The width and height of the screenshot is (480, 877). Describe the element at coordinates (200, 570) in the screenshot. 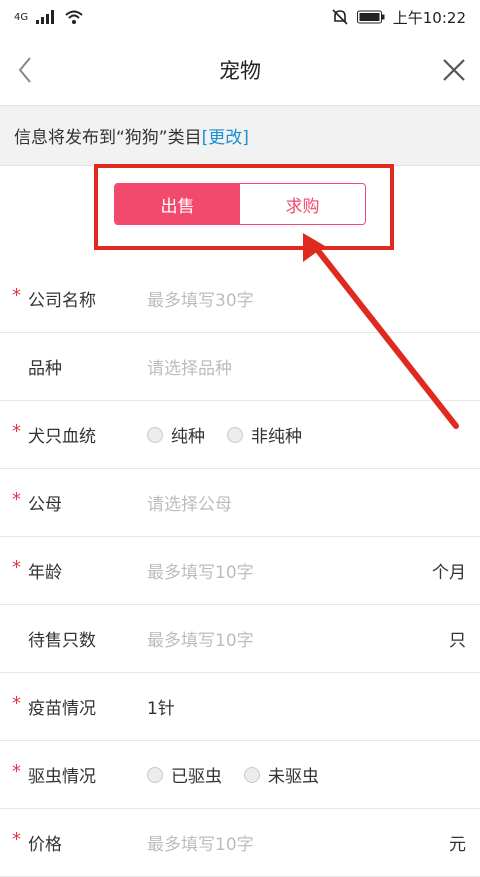

I see `age-input: 最多填写10字` at that location.